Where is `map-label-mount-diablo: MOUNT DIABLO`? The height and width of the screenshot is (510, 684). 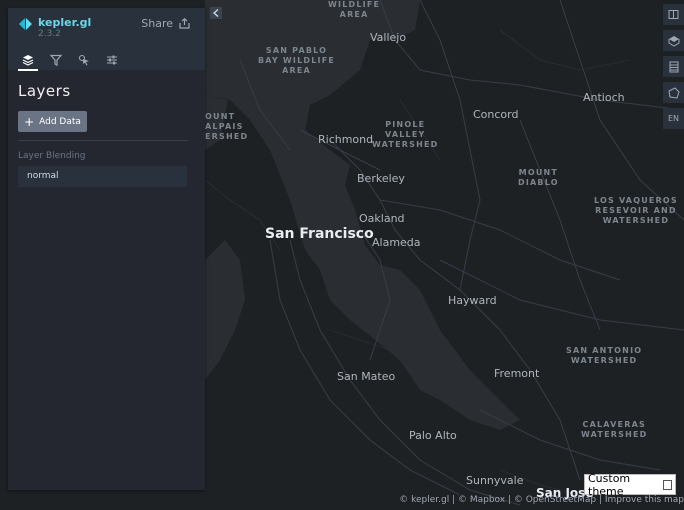 map-label-mount-diablo: MOUNT DIABLO is located at coordinates (538, 177).